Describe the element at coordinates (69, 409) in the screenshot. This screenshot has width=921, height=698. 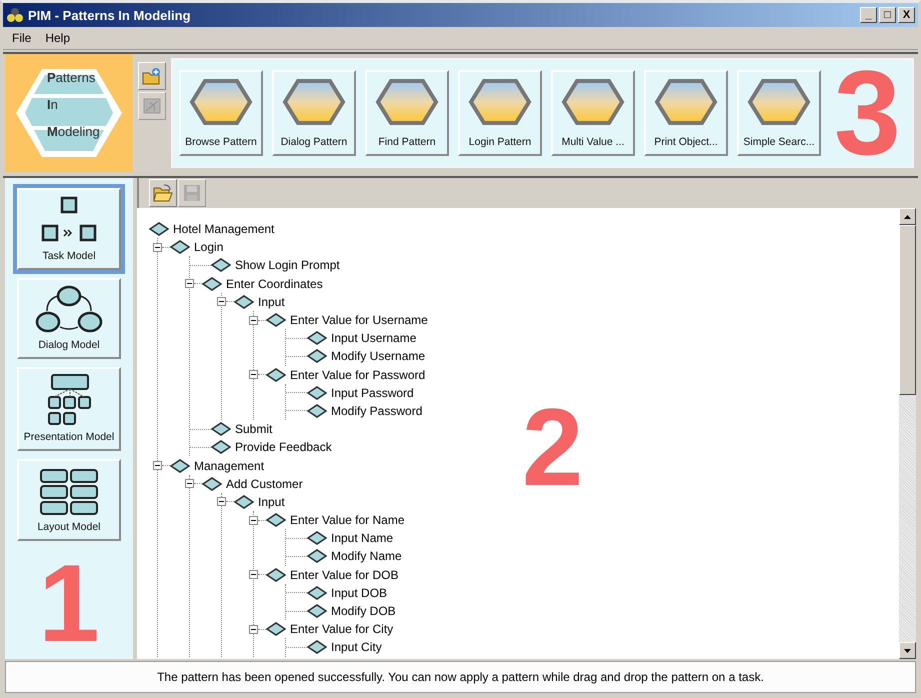
I see `model-button: Presentation Model` at that location.